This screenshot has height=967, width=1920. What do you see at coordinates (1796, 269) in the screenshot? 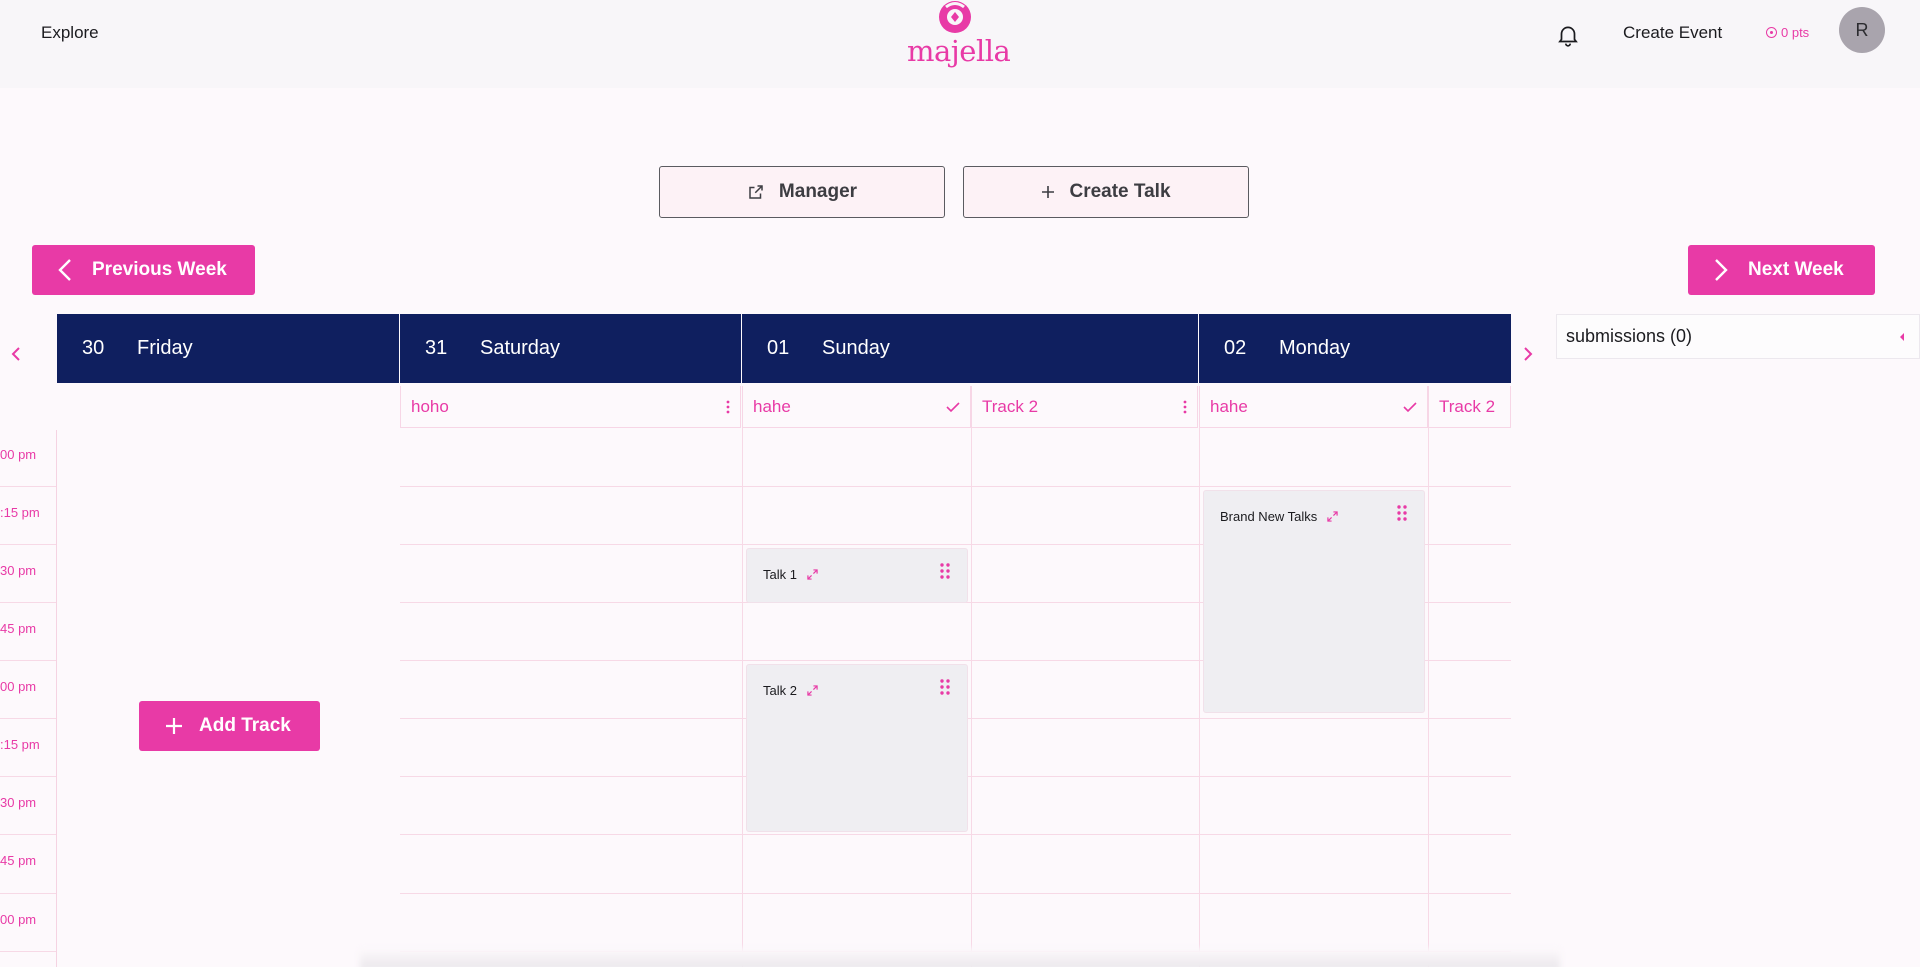
I see `next-week-label: Next Week` at bounding box center [1796, 269].